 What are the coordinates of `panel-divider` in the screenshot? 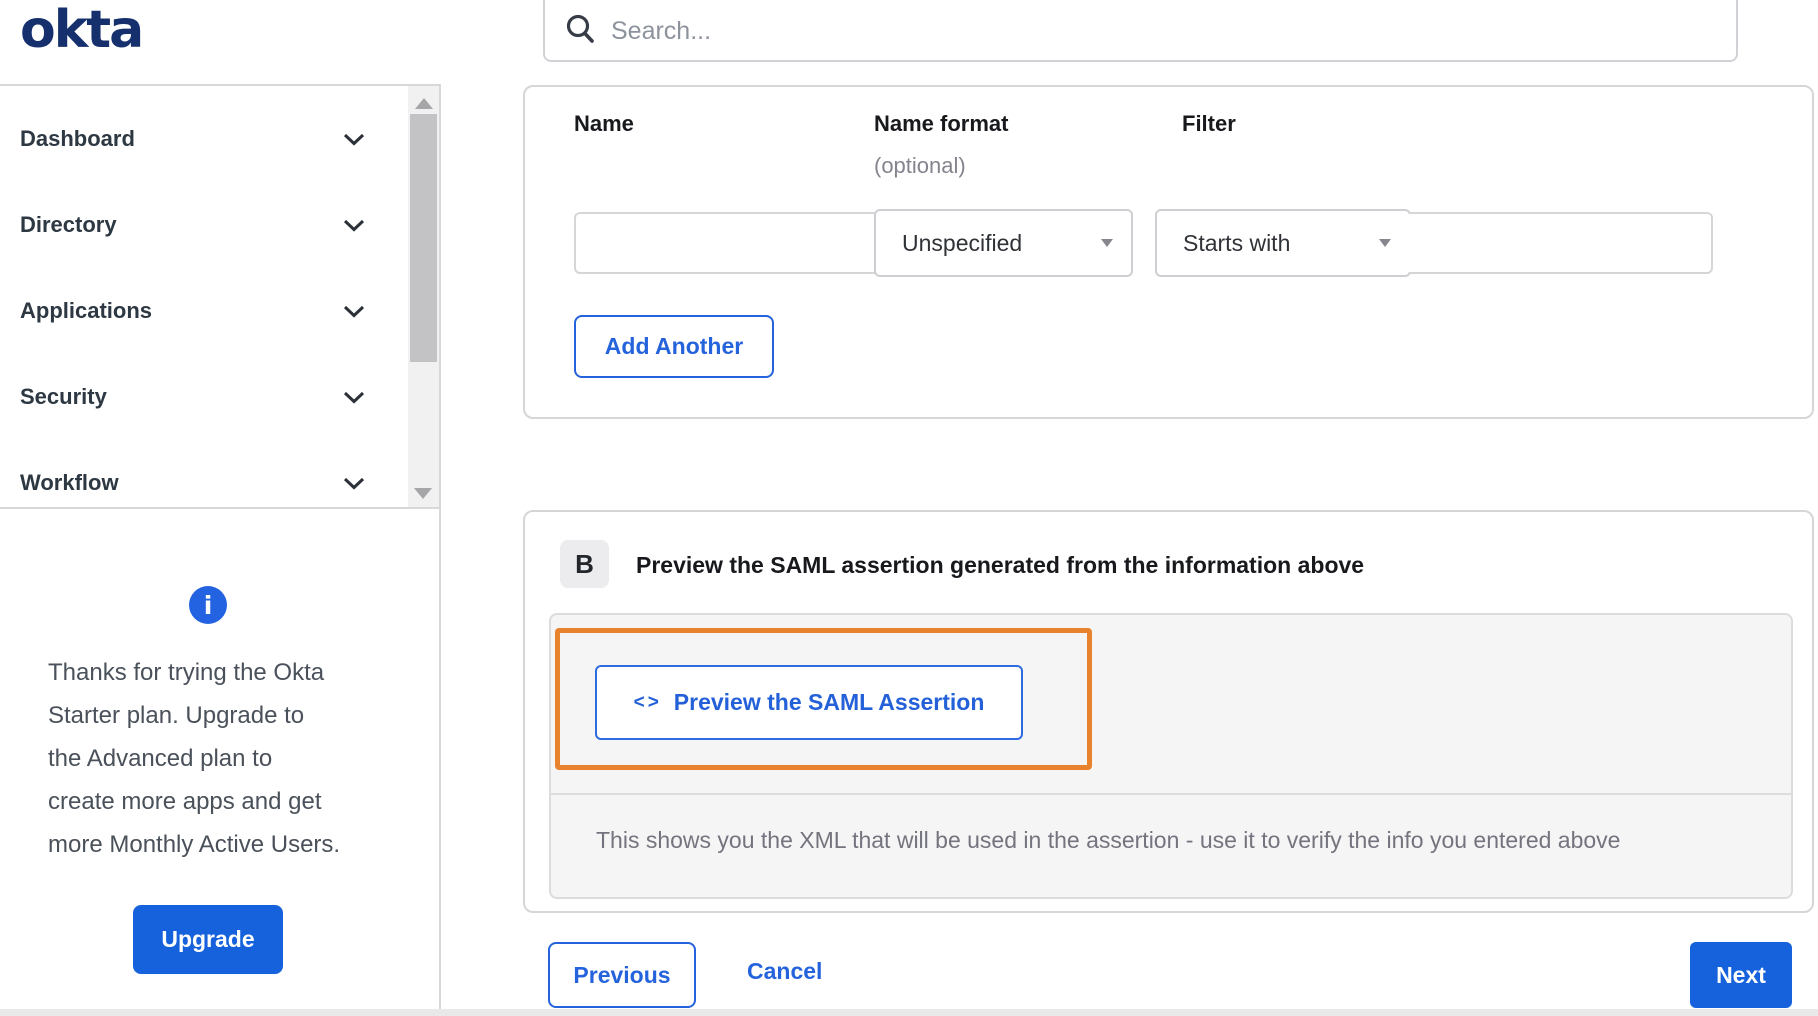 It's located at (1171, 794).